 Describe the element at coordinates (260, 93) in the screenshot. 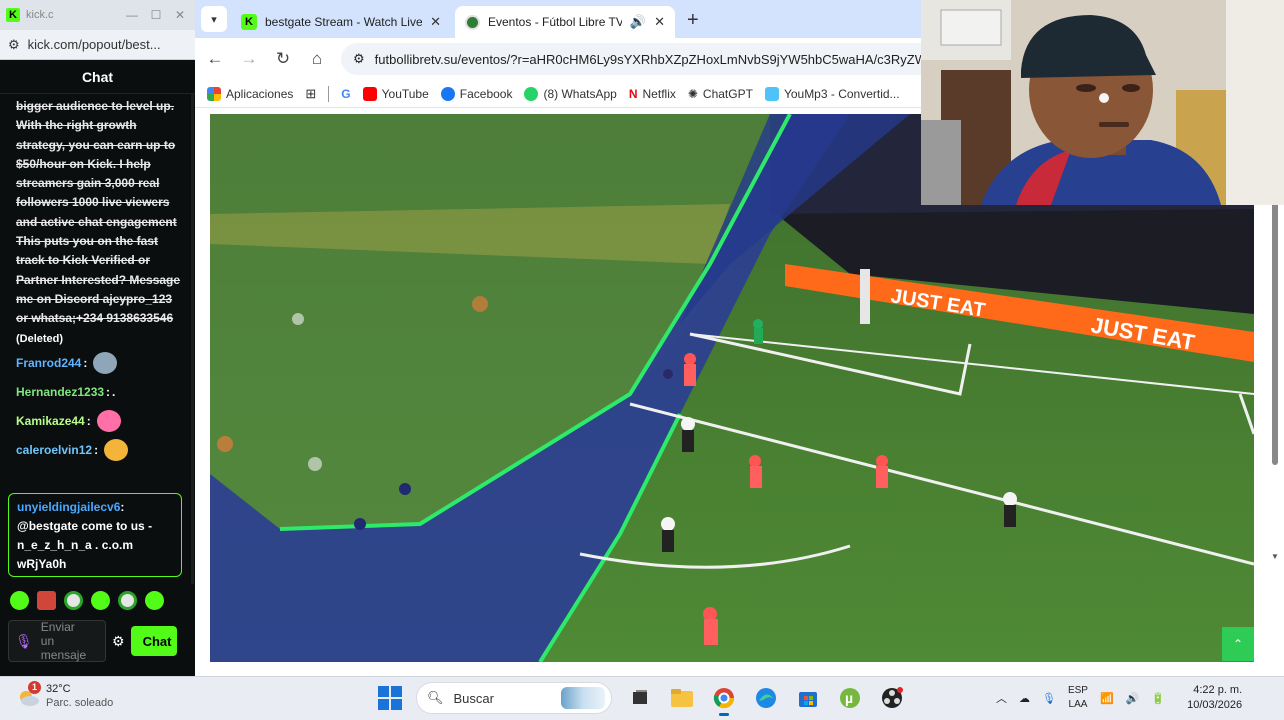

I see `bookmark-label: Aplicaciones` at that location.